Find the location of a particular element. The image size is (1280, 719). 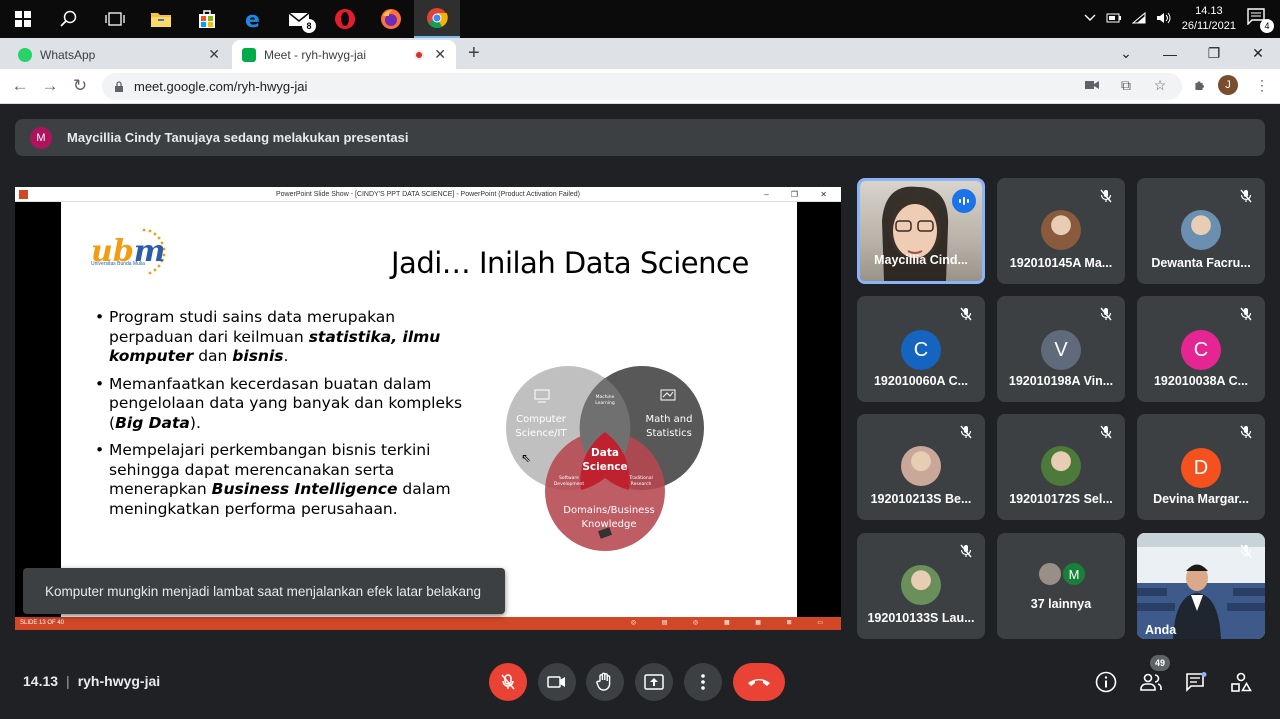

more-options-button is located at coordinates (703, 682).